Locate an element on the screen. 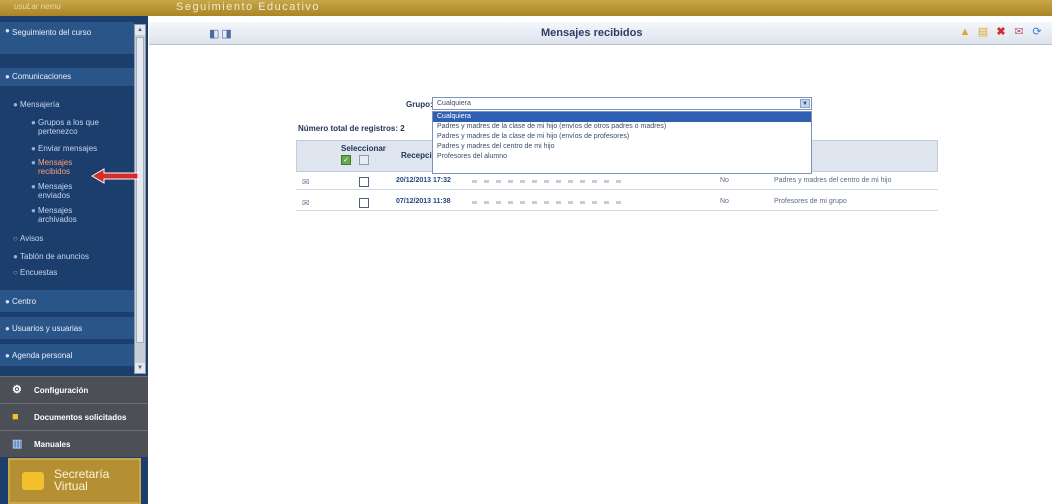  sidebar-item-label: Documentos solicitados is located at coordinates (80, 417).